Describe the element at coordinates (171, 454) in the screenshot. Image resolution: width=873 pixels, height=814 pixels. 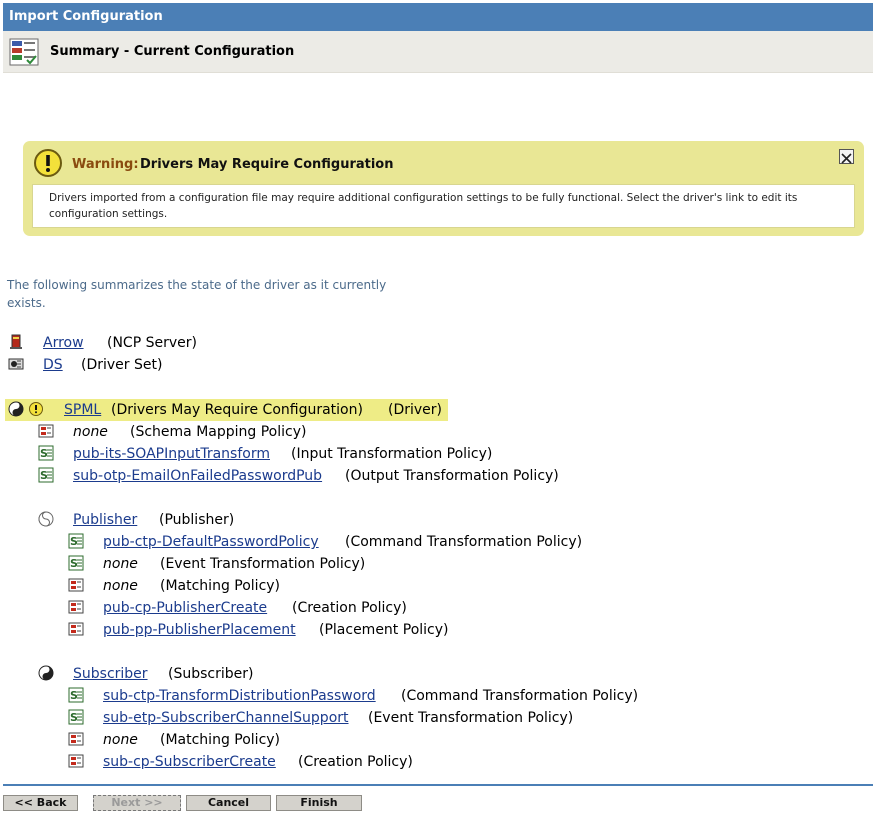
I see `policy-link: pub-its-SOAPInputTransform` at that location.